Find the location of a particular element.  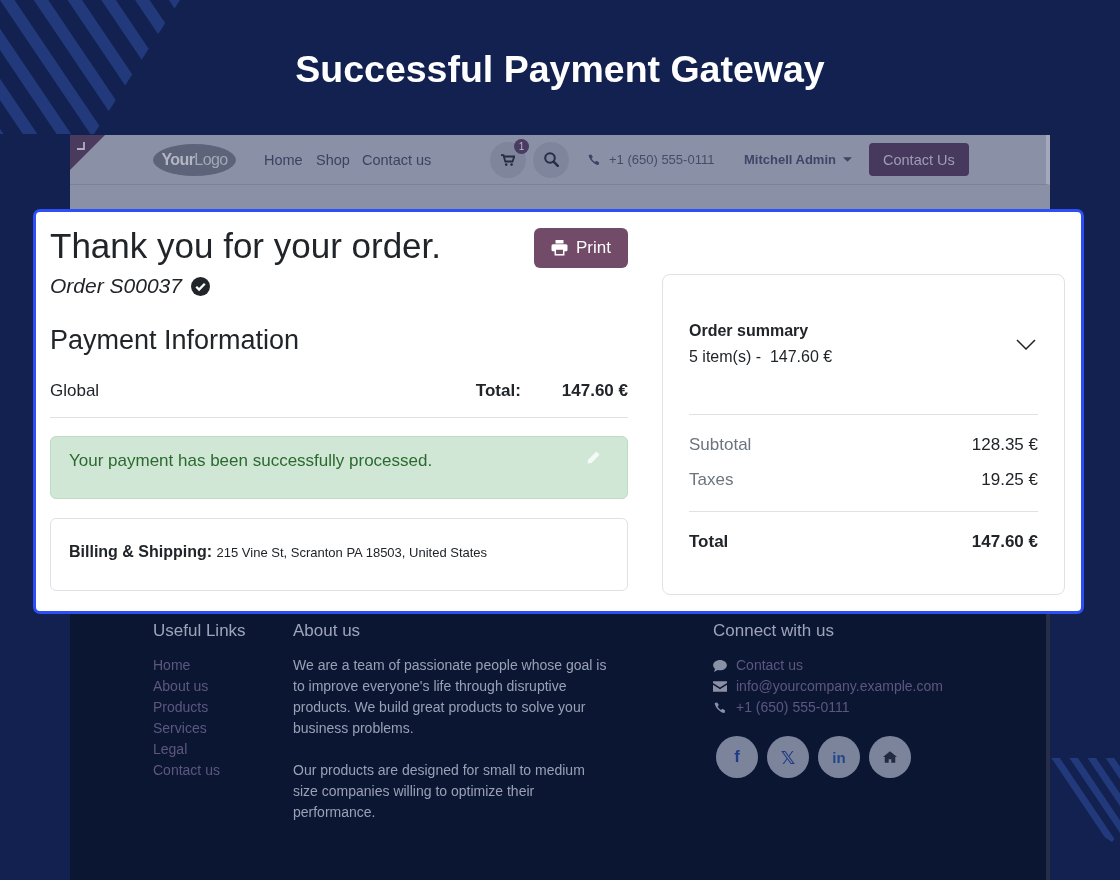

social-button is located at coordinates (890, 757).